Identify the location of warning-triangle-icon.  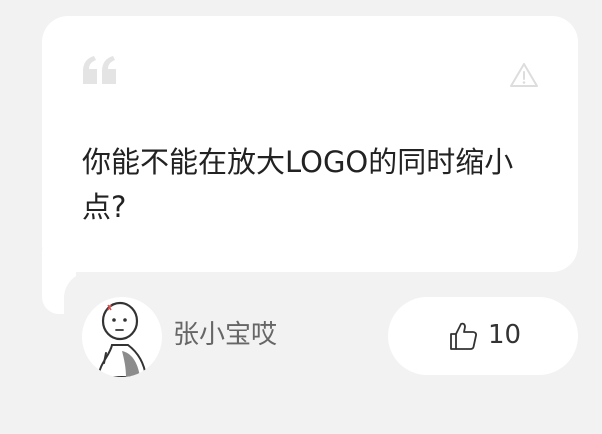
(524, 75).